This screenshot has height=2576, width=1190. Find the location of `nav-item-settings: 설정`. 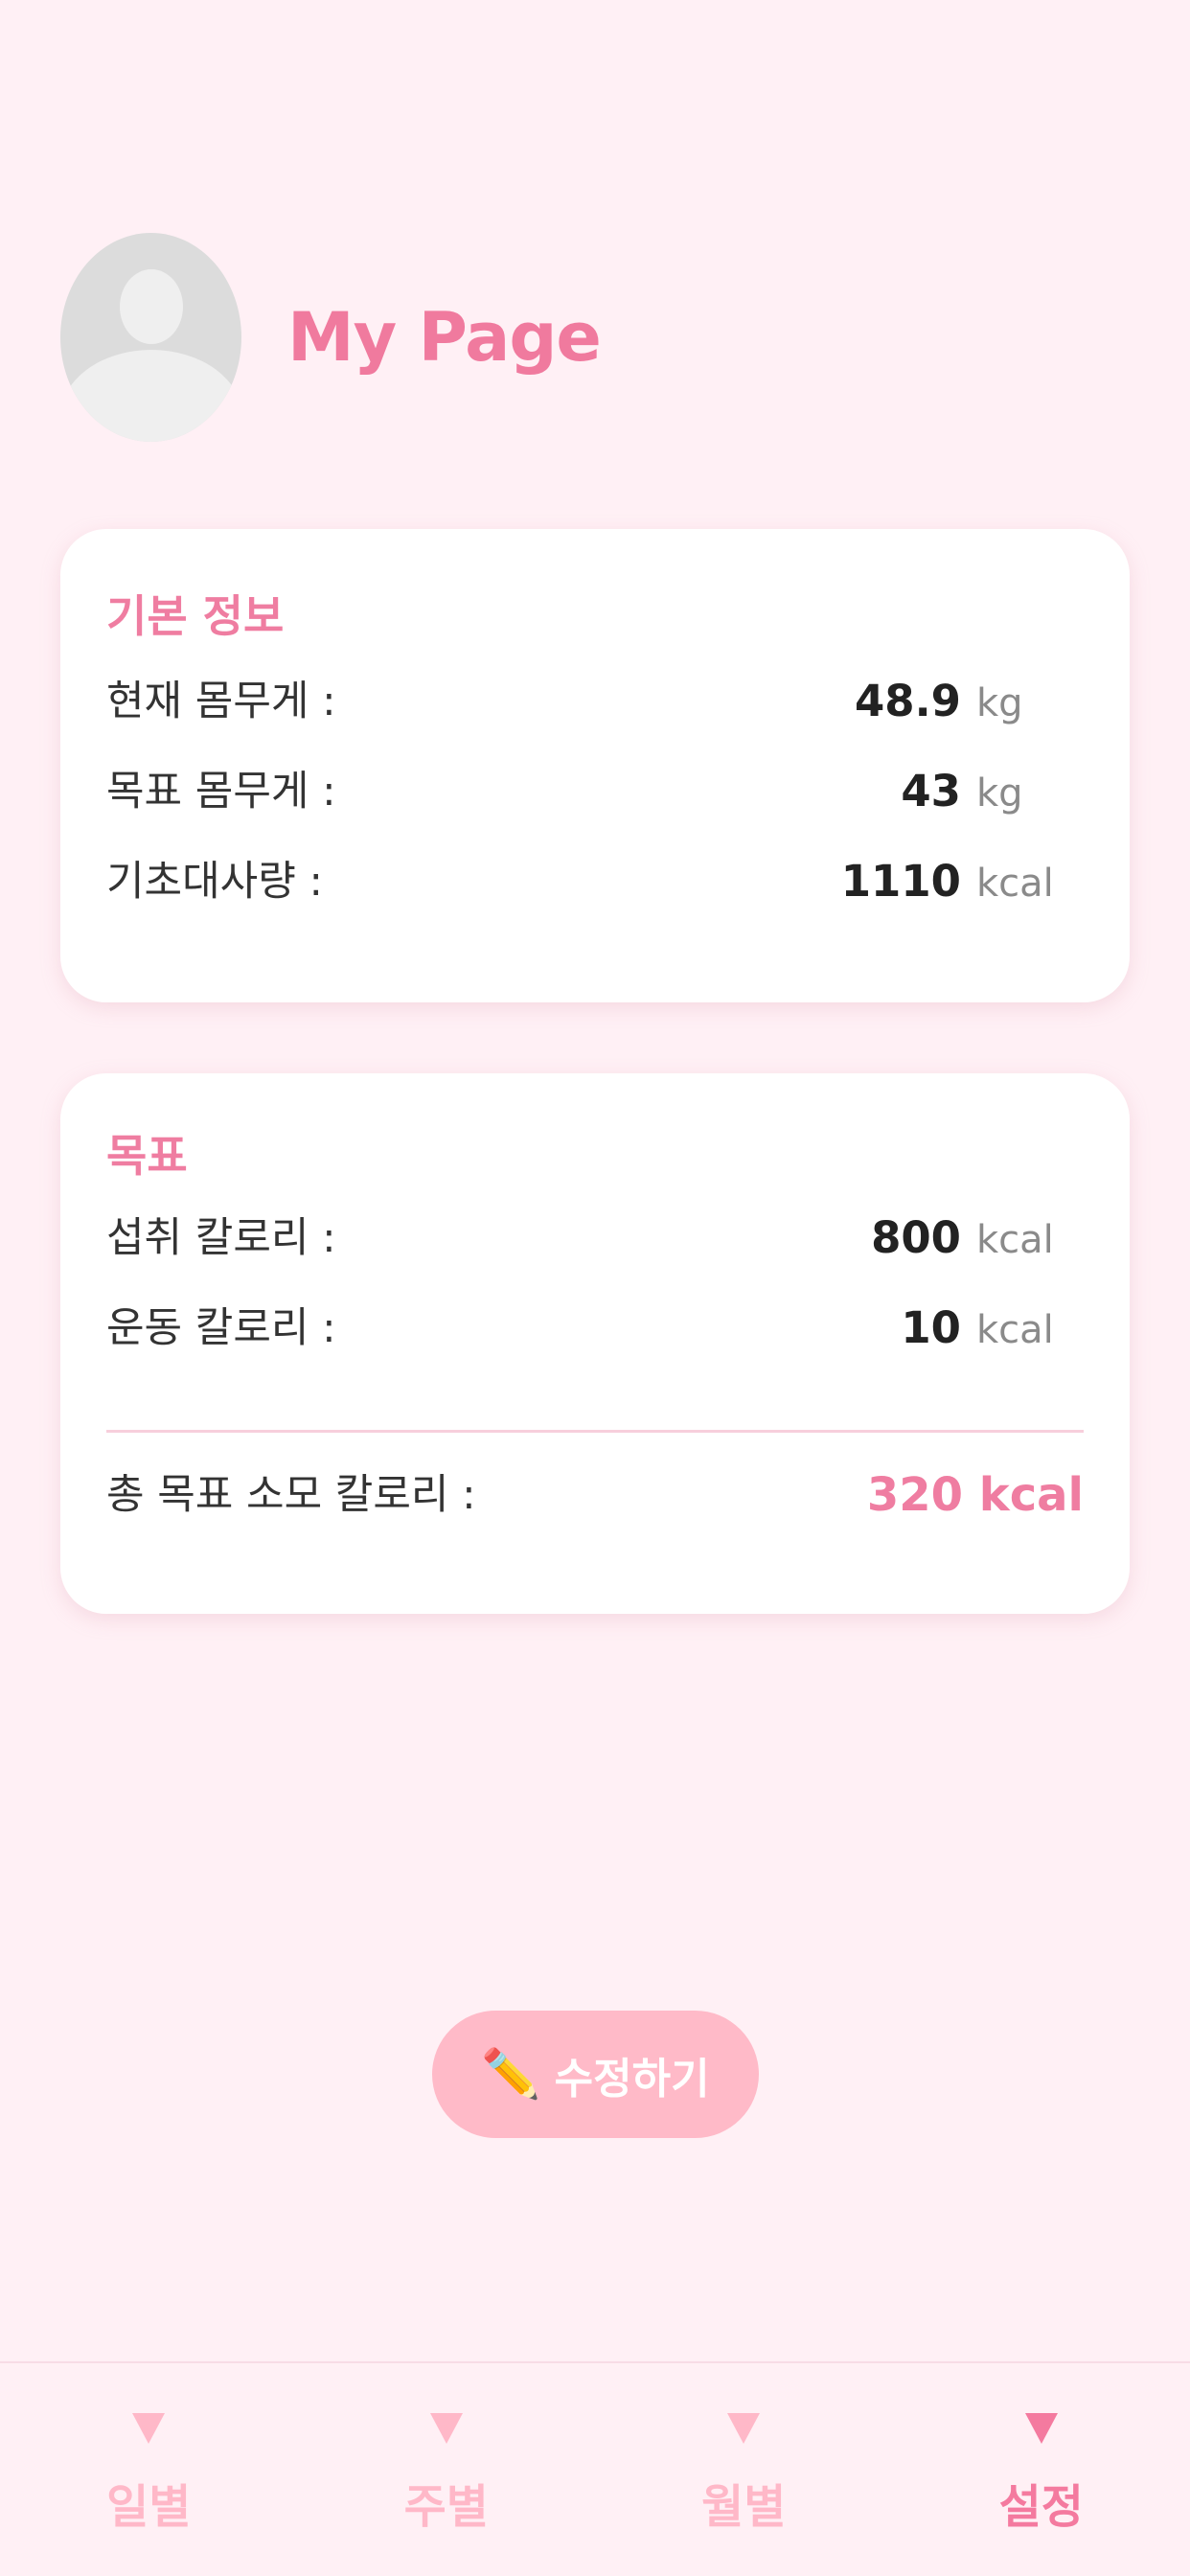

nav-item-settings: 설정 is located at coordinates (1041, 2469).